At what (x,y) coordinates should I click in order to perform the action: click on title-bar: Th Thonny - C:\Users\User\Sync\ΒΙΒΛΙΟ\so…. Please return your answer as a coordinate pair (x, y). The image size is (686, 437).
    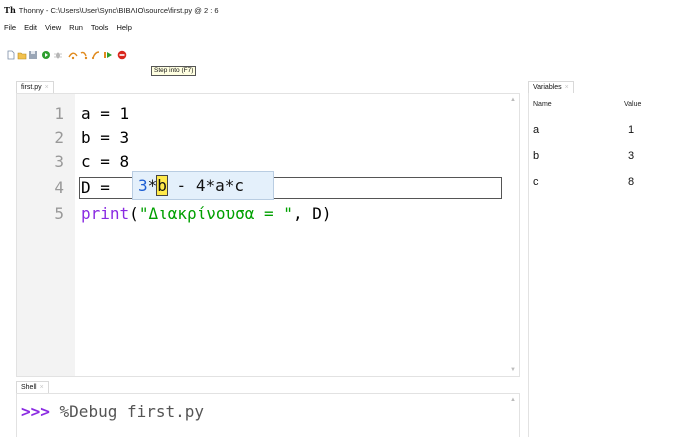
    Looking at the image, I should click on (343, 10).